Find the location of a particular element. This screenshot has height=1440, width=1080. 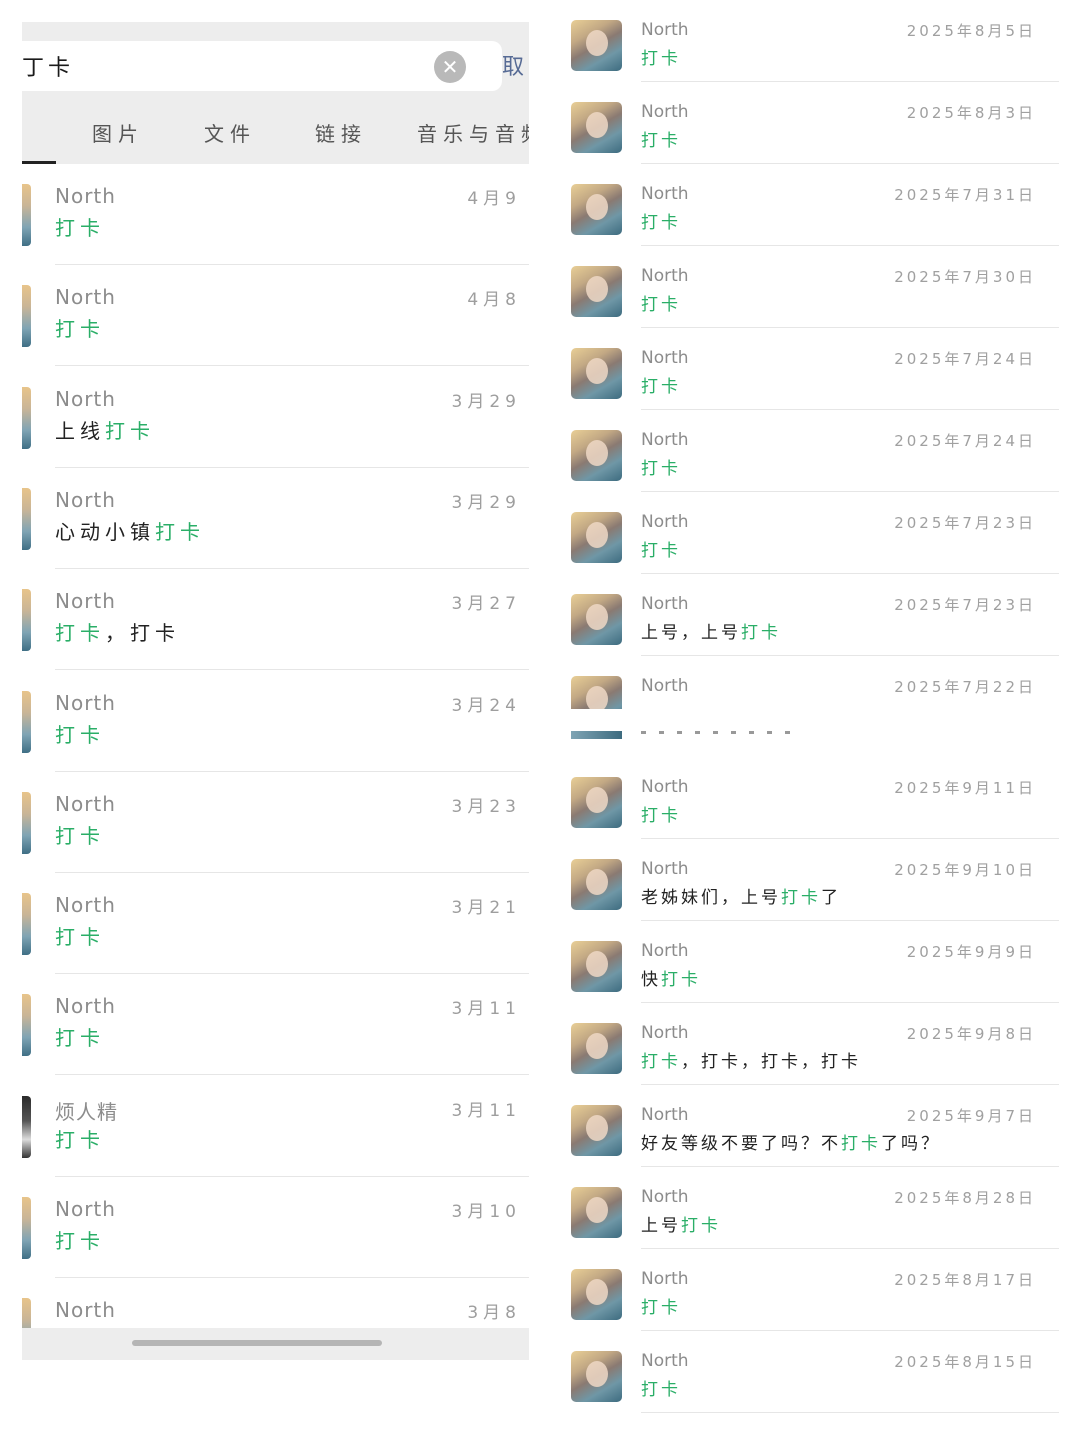

message-date: 2025年9月7日 is located at coordinates (971, 1116).